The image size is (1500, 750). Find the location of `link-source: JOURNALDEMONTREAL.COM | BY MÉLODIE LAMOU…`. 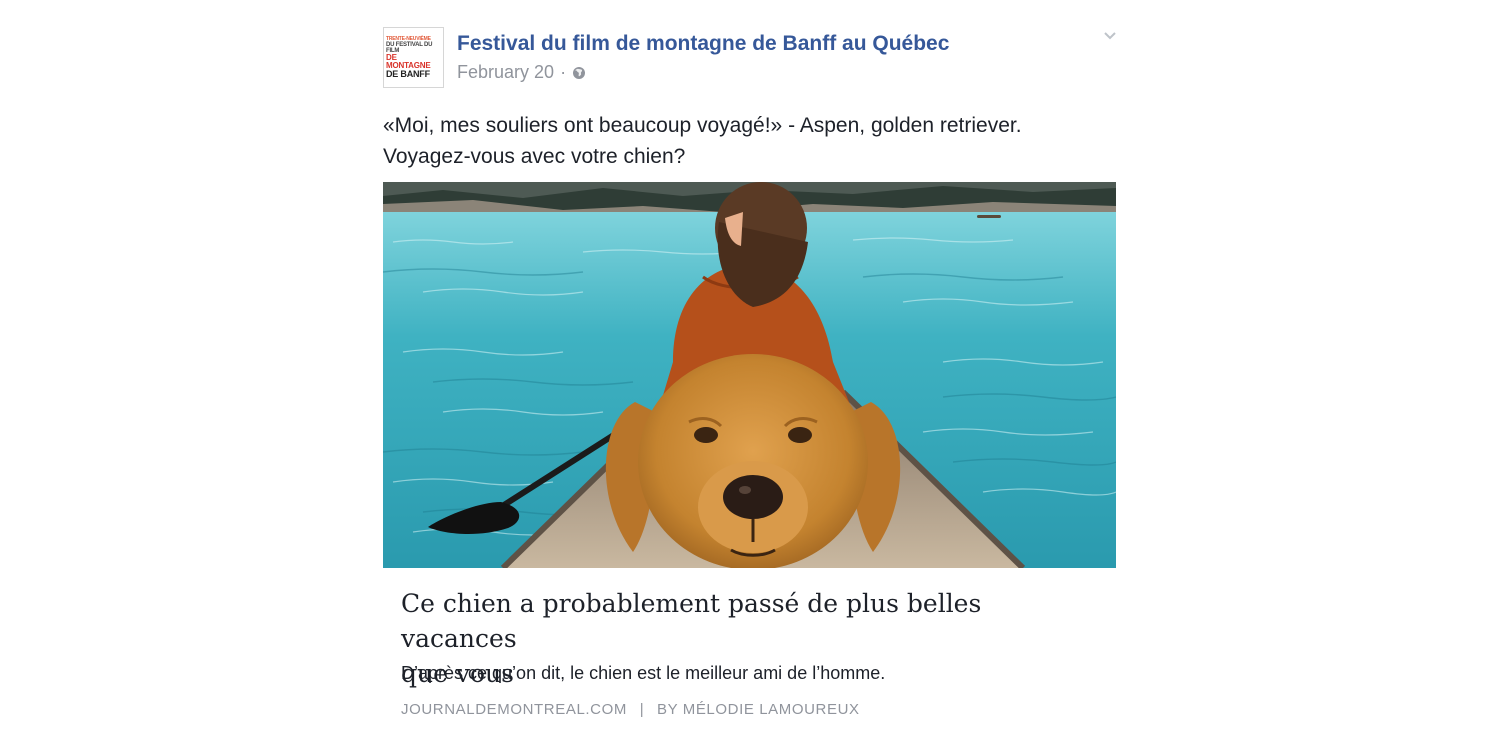

link-source: JOURNALDEMONTREAL.COM | BY MÉLODIE LAMOU… is located at coordinates (630, 709).